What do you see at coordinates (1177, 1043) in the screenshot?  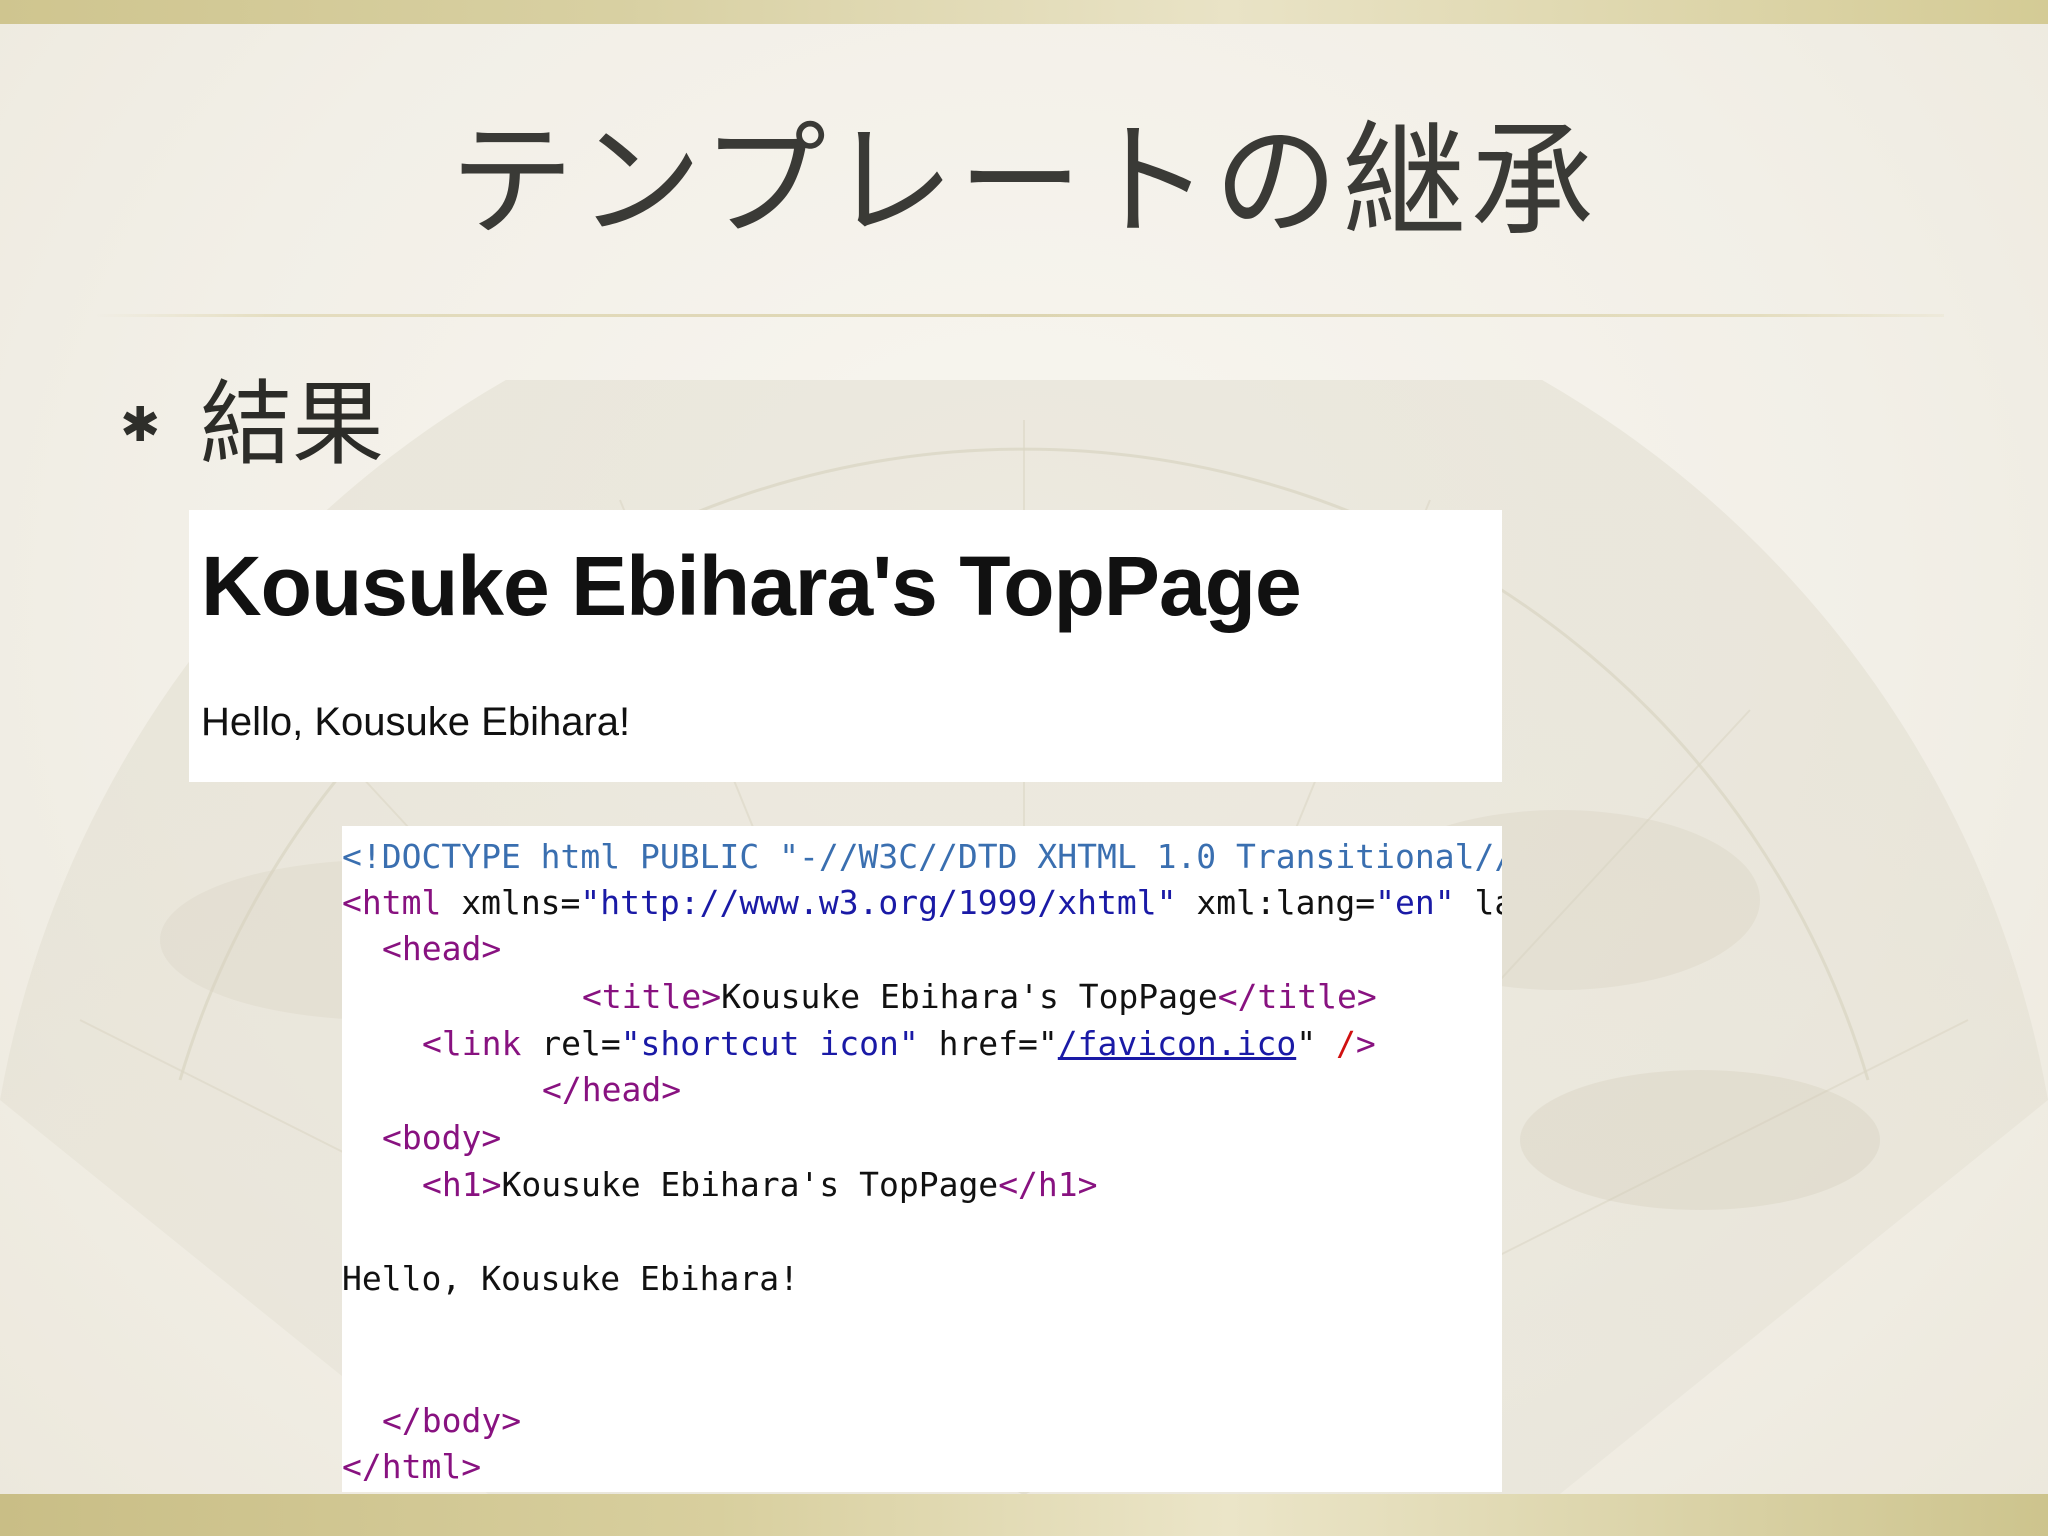 I see `favicon-link: /favicon.ico` at bounding box center [1177, 1043].